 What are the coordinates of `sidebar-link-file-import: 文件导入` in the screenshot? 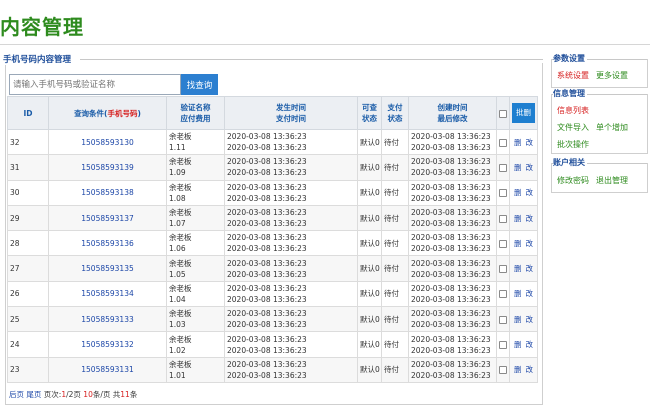 It's located at (573, 127).